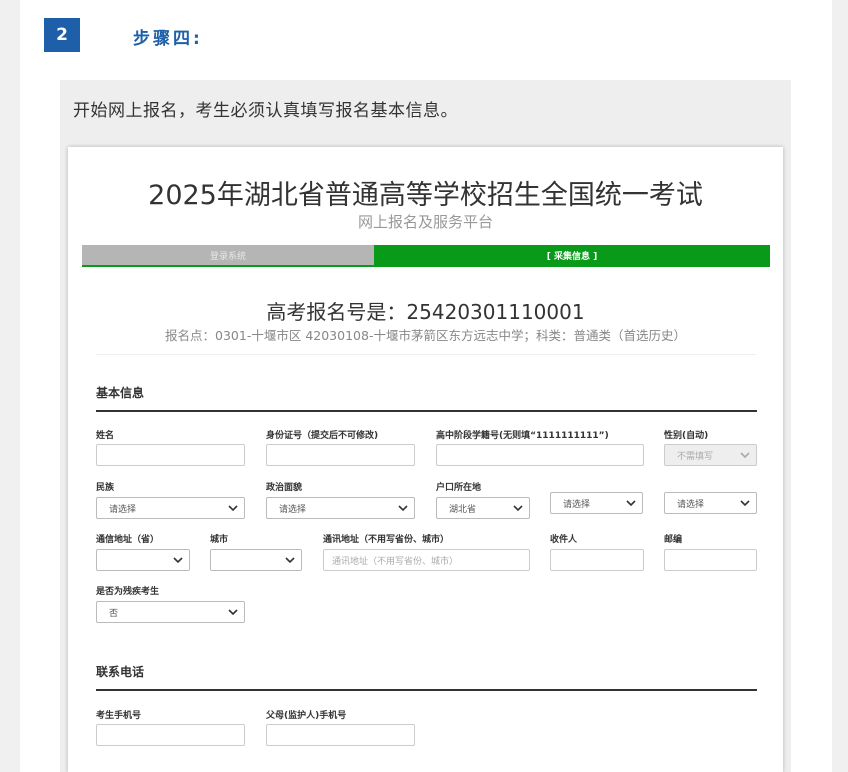  What do you see at coordinates (340, 455) in the screenshot?
I see `id-number-input` at bounding box center [340, 455].